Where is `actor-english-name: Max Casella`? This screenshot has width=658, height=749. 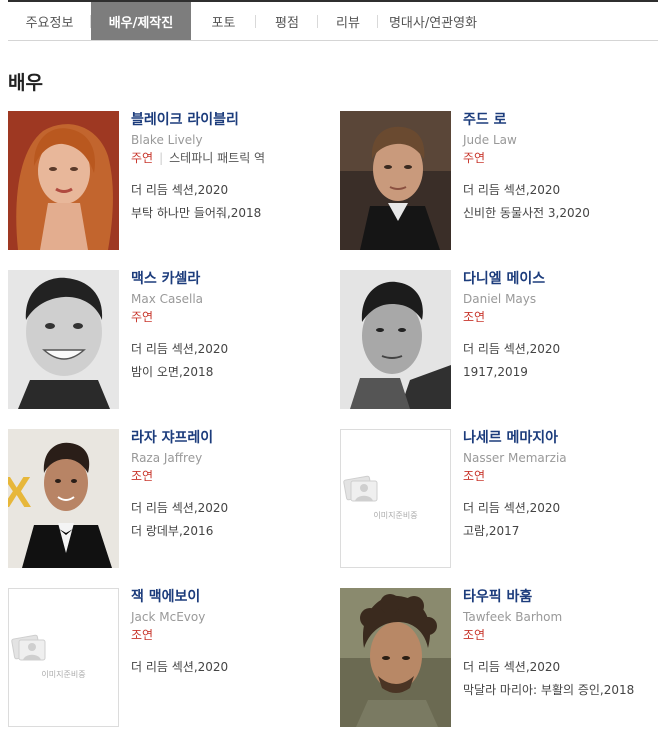
actor-english-name: Max Casella is located at coordinates (167, 299).